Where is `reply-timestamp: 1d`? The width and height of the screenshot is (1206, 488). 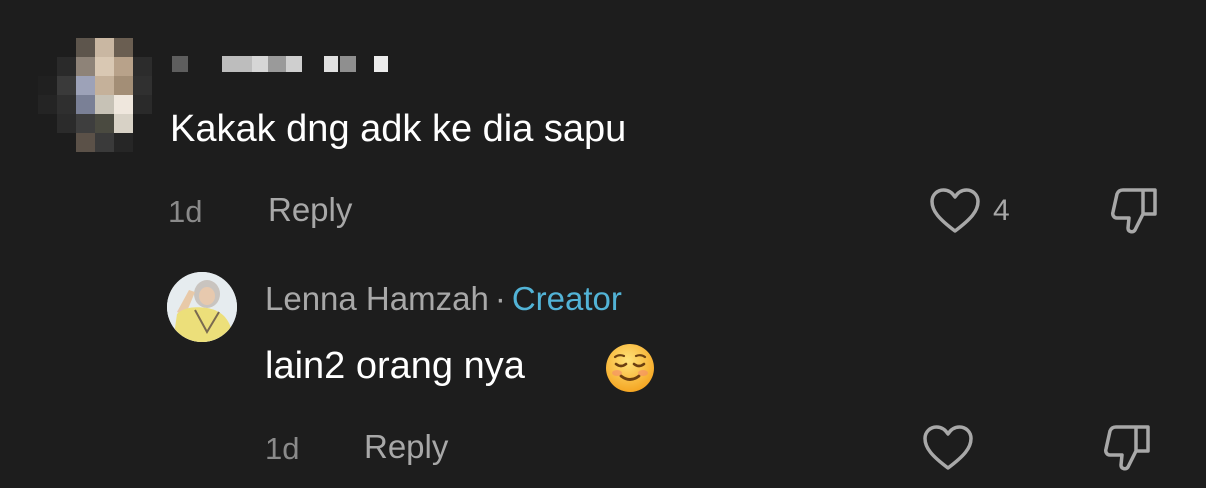
reply-timestamp: 1d is located at coordinates (282, 448).